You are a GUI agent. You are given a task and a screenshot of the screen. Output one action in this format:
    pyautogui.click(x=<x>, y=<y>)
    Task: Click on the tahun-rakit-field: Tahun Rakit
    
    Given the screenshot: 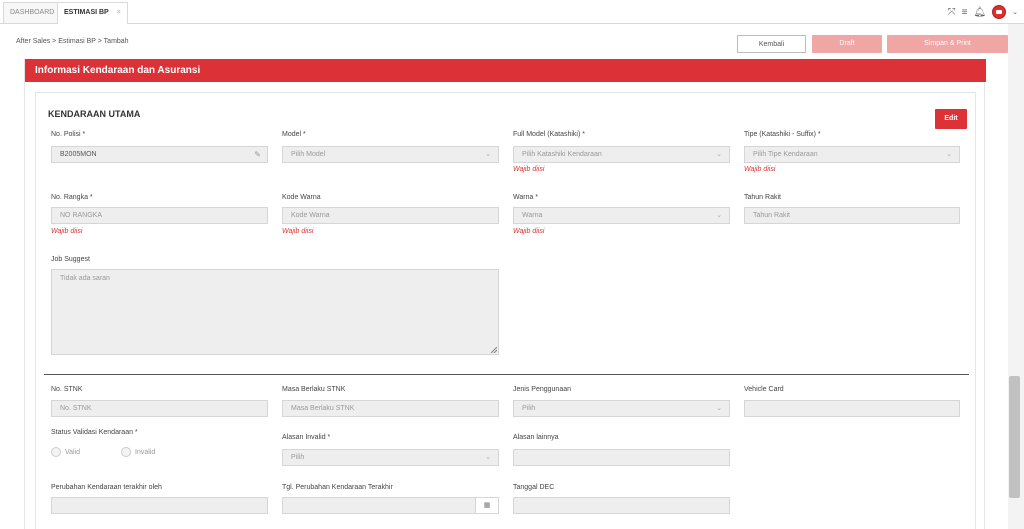 What is the action you would take?
    pyautogui.click(x=852, y=215)
    